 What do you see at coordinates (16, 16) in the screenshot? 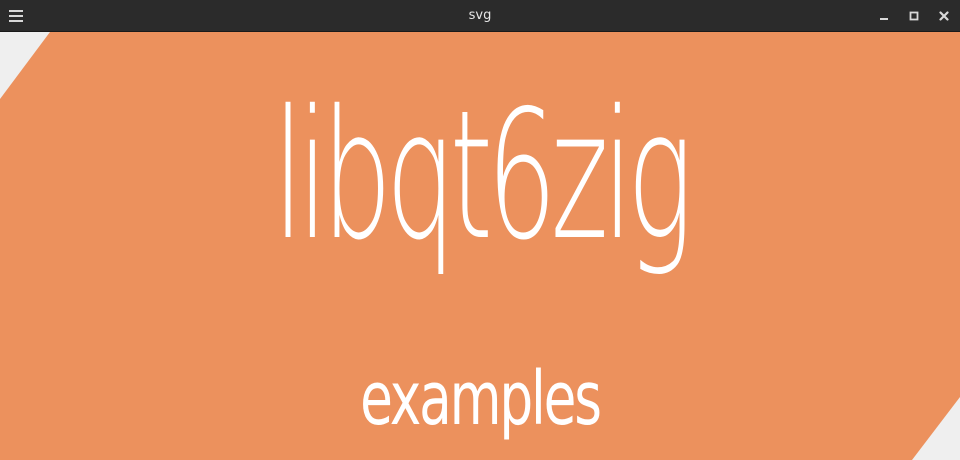
I see `hamburger-menu-icon` at bounding box center [16, 16].